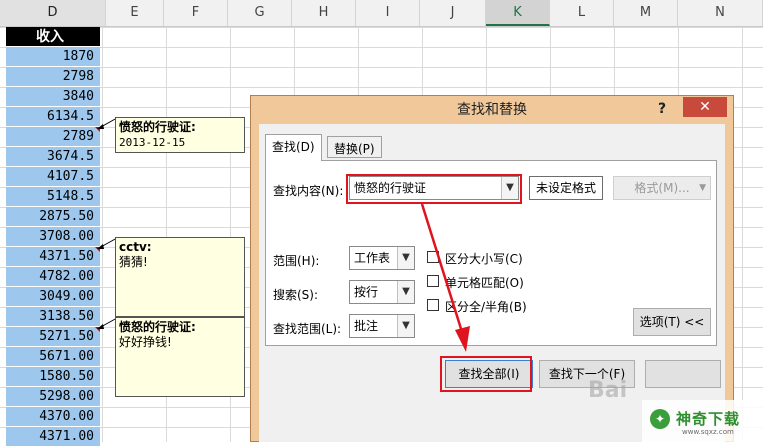 The width and height of the screenshot is (763, 447). I want to click on table-cell: 4782.00, so click(53, 277).